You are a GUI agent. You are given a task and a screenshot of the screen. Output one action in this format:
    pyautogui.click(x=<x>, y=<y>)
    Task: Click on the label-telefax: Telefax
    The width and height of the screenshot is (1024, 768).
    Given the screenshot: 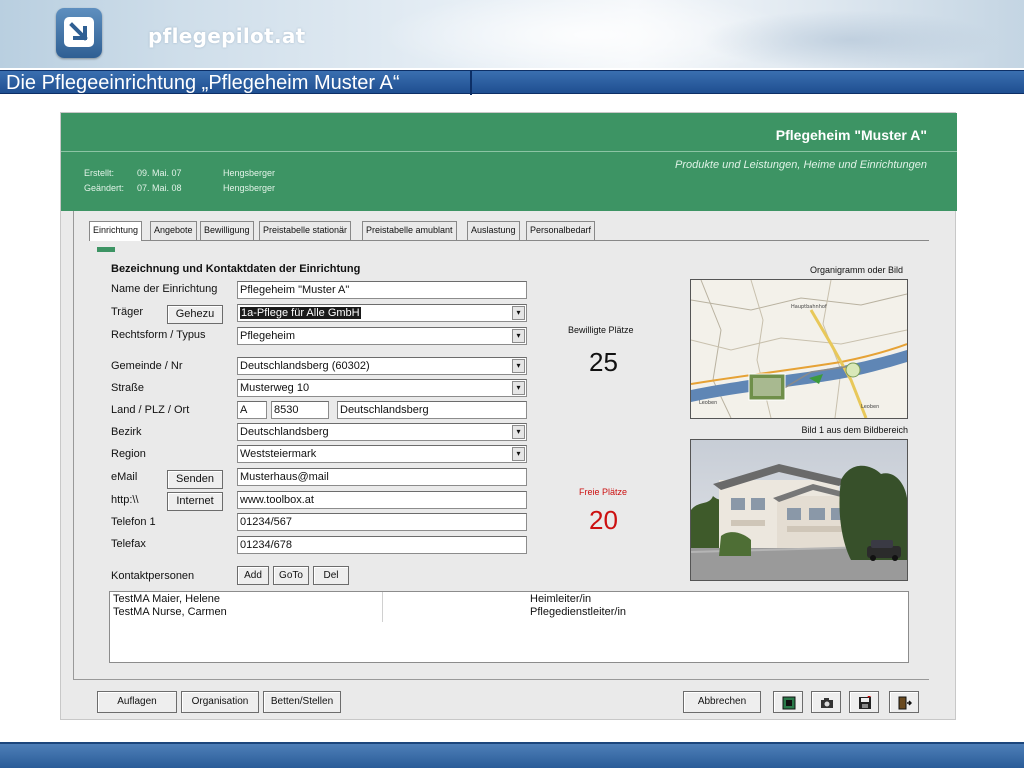 What is the action you would take?
    pyautogui.click(x=128, y=544)
    